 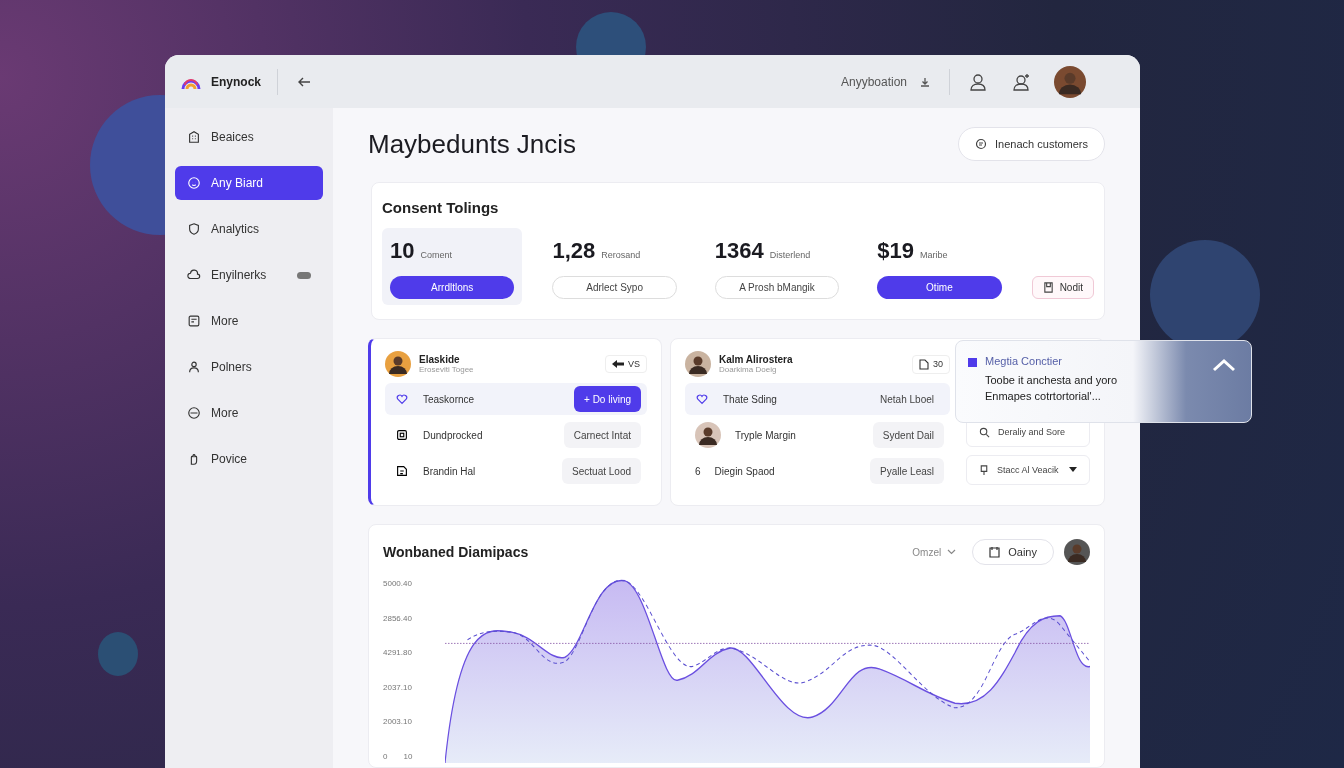 What do you see at coordinates (618, 364) in the screenshot?
I see `arrow-icon` at bounding box center [618, 364].